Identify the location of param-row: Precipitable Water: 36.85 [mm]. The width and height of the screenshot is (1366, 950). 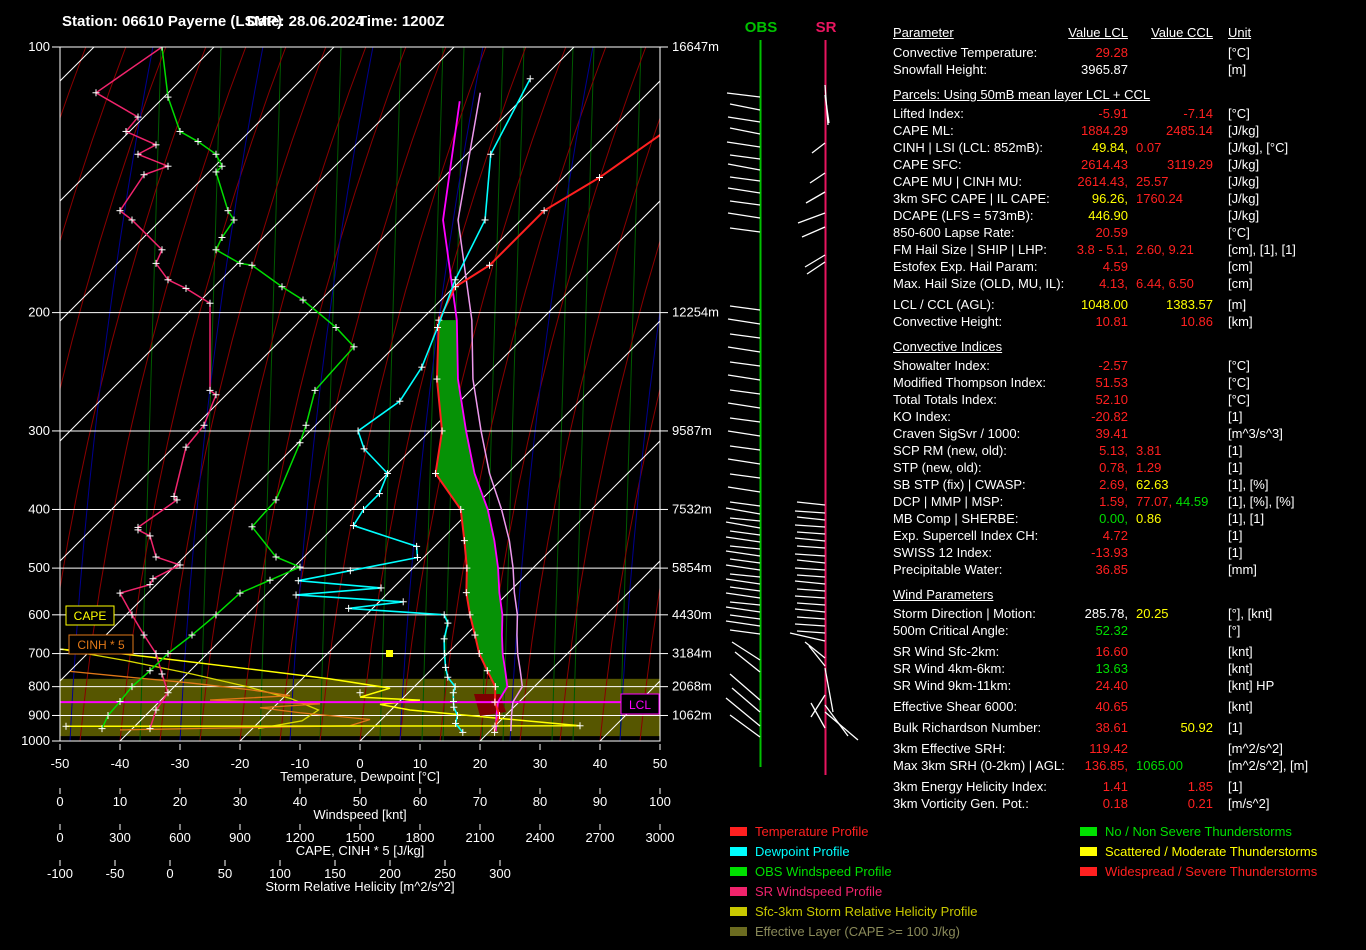
(1127, 569).